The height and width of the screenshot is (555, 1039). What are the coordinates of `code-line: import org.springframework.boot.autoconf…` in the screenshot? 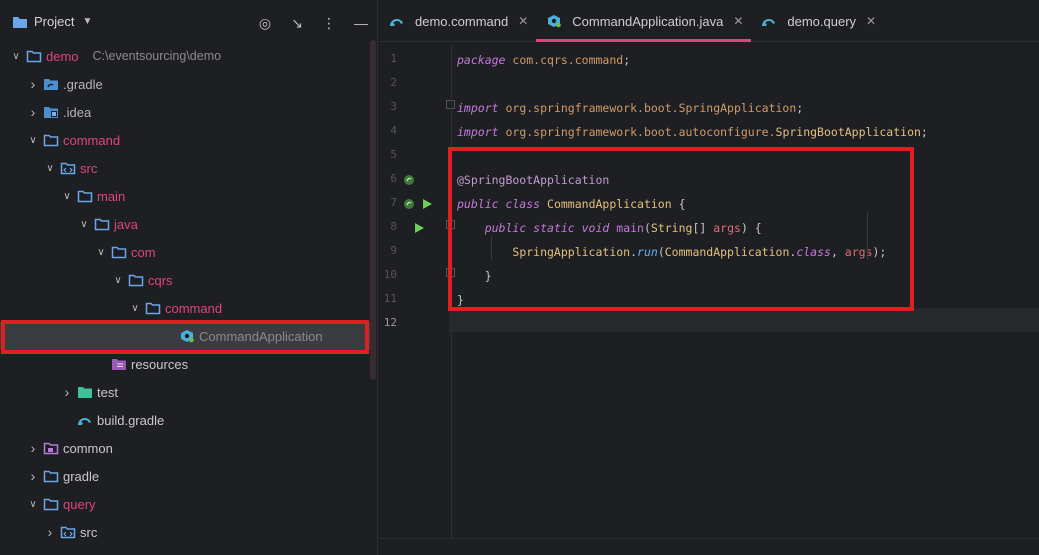 It's located at (692, 132).